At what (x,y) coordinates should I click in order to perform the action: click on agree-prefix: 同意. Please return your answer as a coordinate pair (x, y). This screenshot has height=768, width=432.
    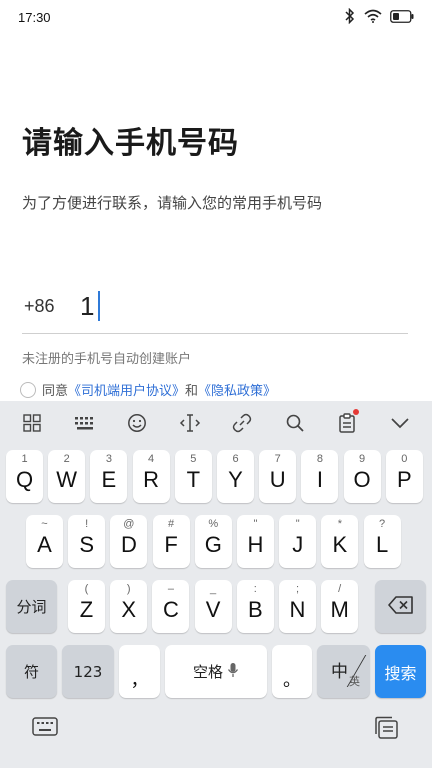
    Looking at the image, I should click on (55, 391).